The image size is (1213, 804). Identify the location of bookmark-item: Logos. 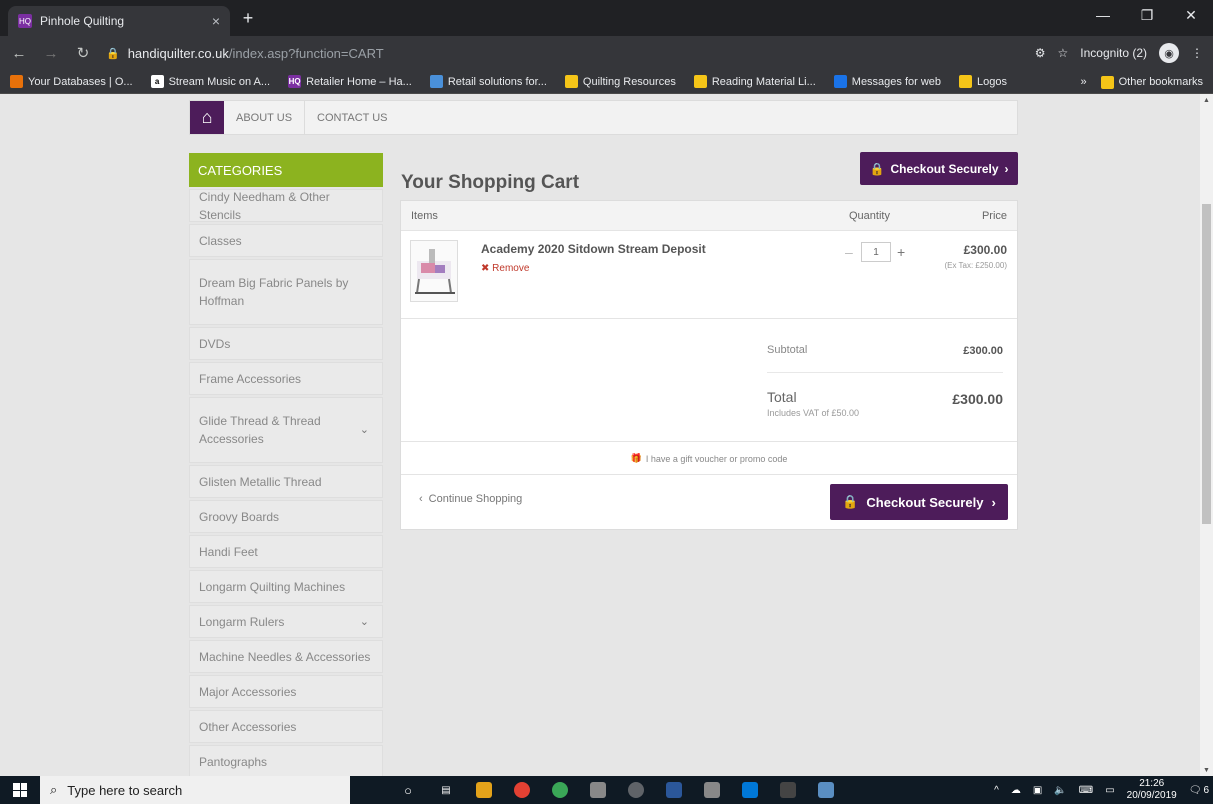
(983, 81).